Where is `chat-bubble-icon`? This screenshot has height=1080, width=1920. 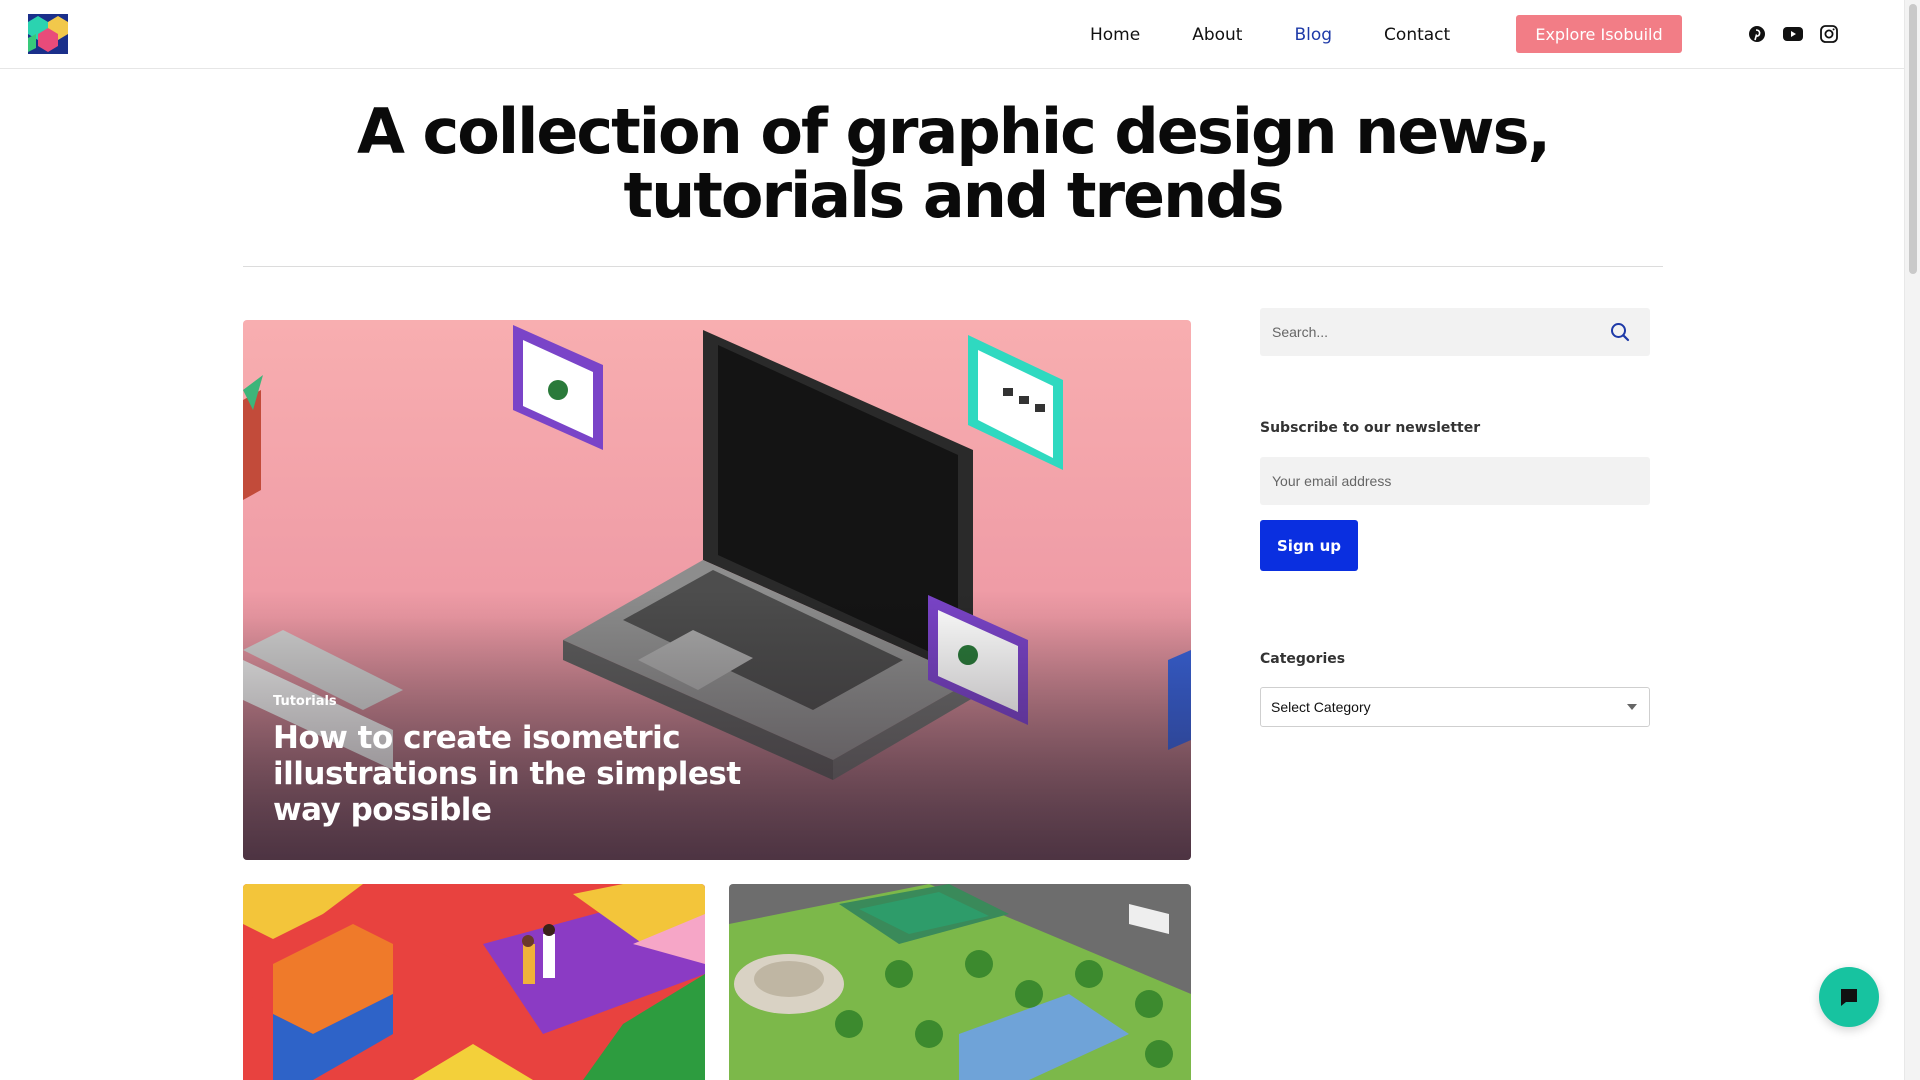
chat-bubble-icon is located at coordinates (1849, 997).